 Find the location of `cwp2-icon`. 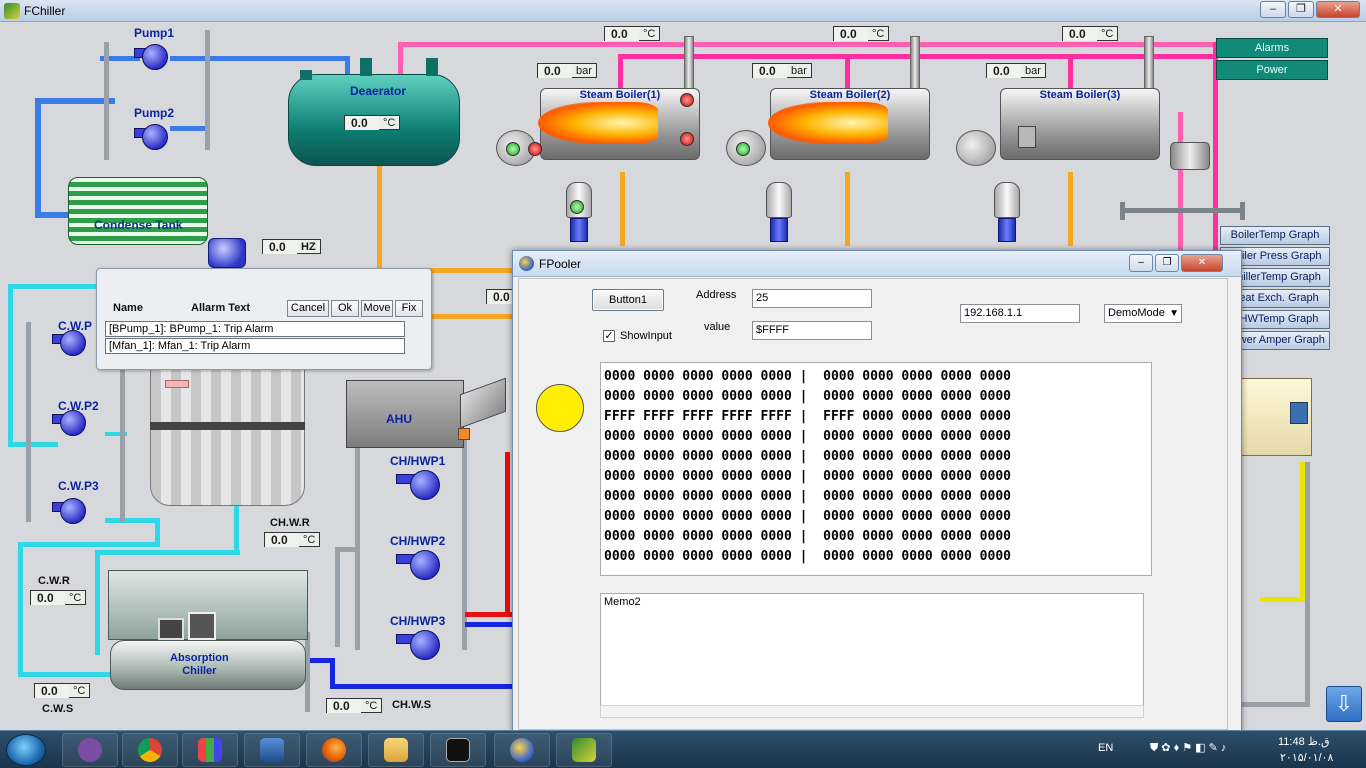

cwp2-icon is located at coordinates (70, 423).